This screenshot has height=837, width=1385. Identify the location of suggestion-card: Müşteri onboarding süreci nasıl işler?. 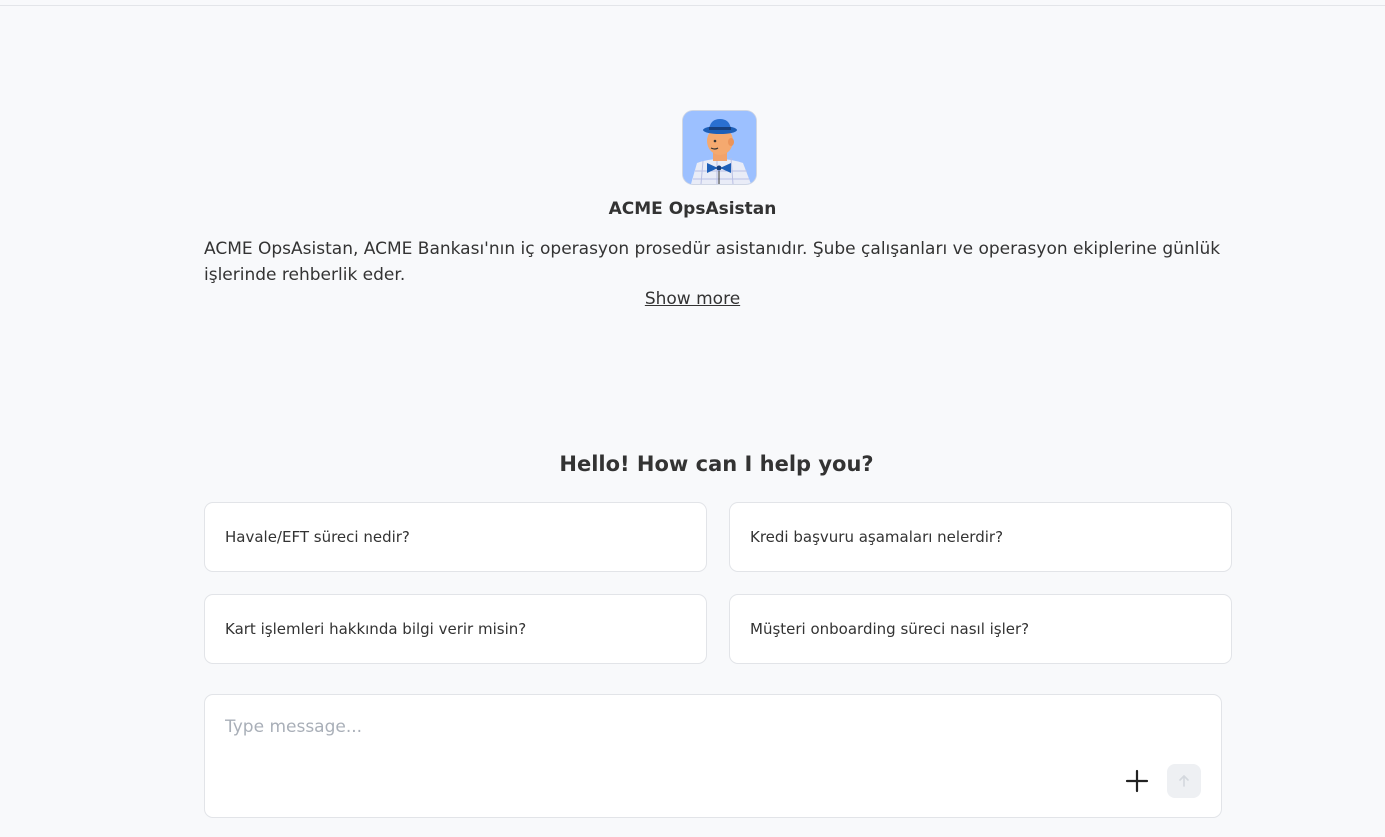
(980, 629).